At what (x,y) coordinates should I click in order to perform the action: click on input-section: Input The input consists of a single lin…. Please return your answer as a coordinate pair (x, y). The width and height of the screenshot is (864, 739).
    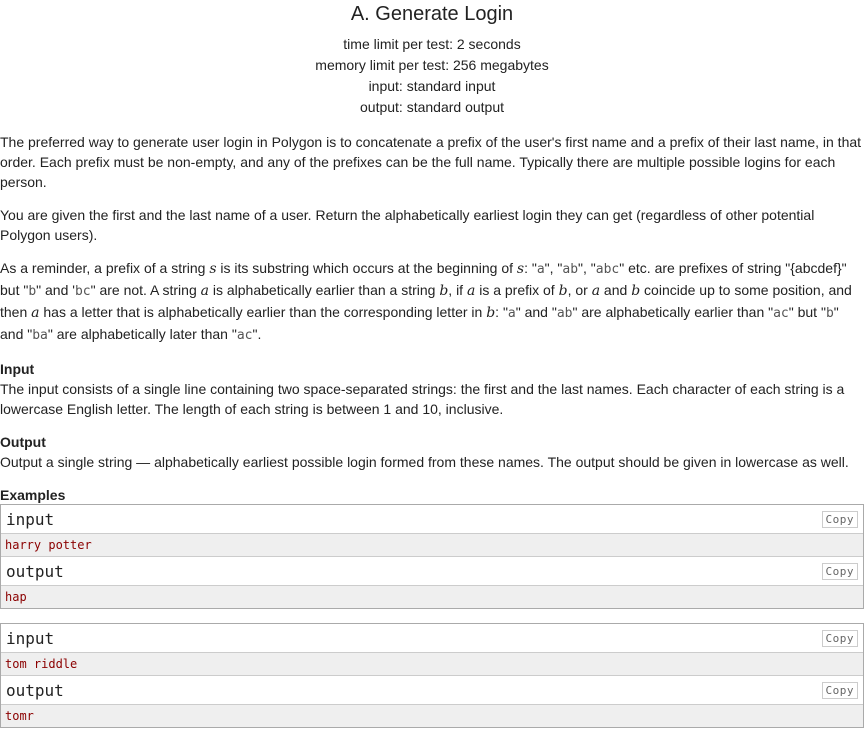
    Looking at the image, I should click on (432, 389).